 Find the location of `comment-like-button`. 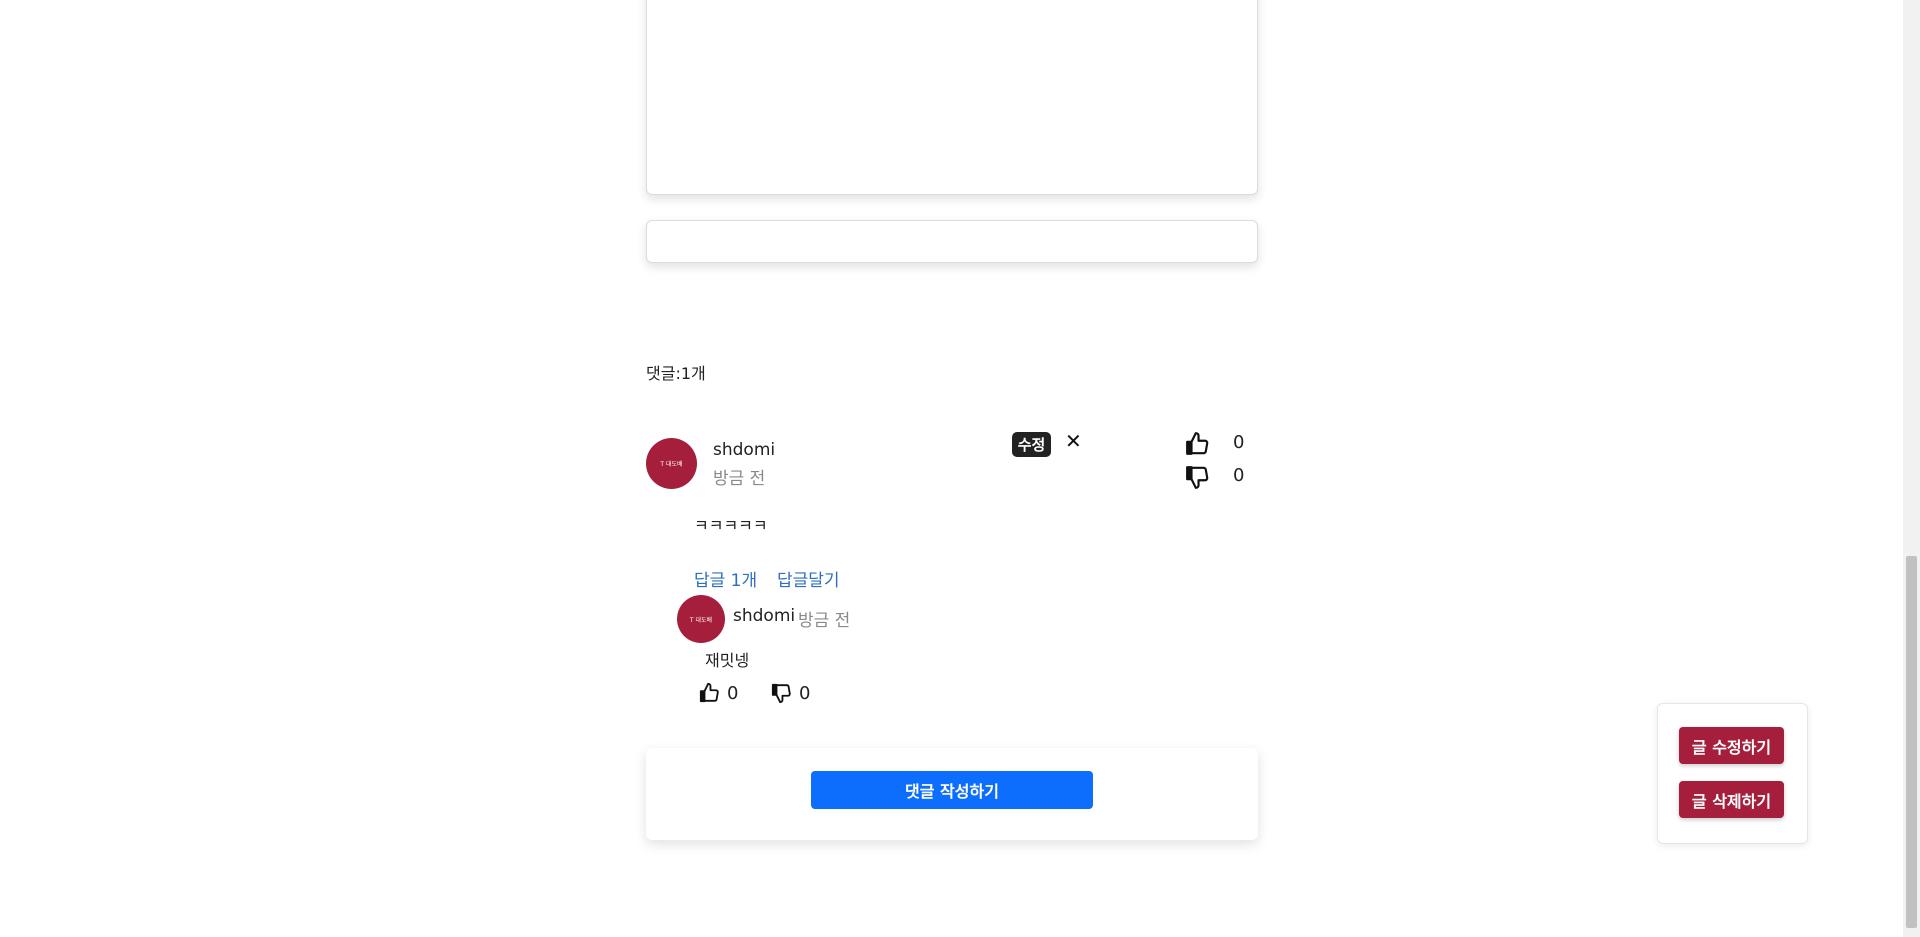

comment-like-button is located at coordinates (1198, 444).